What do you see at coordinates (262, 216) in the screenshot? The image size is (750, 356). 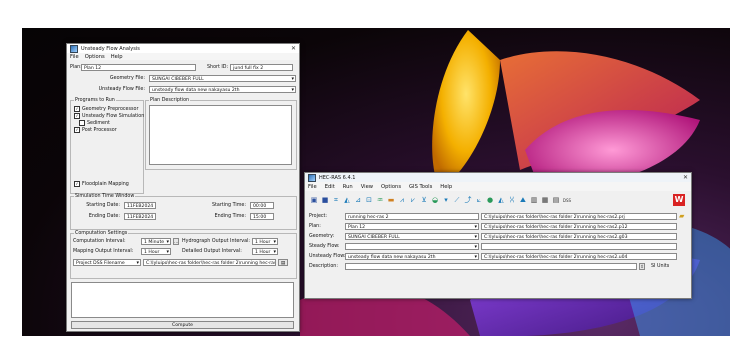 I see `ending-time-input: 15:00` at bounding box center [262, 216].